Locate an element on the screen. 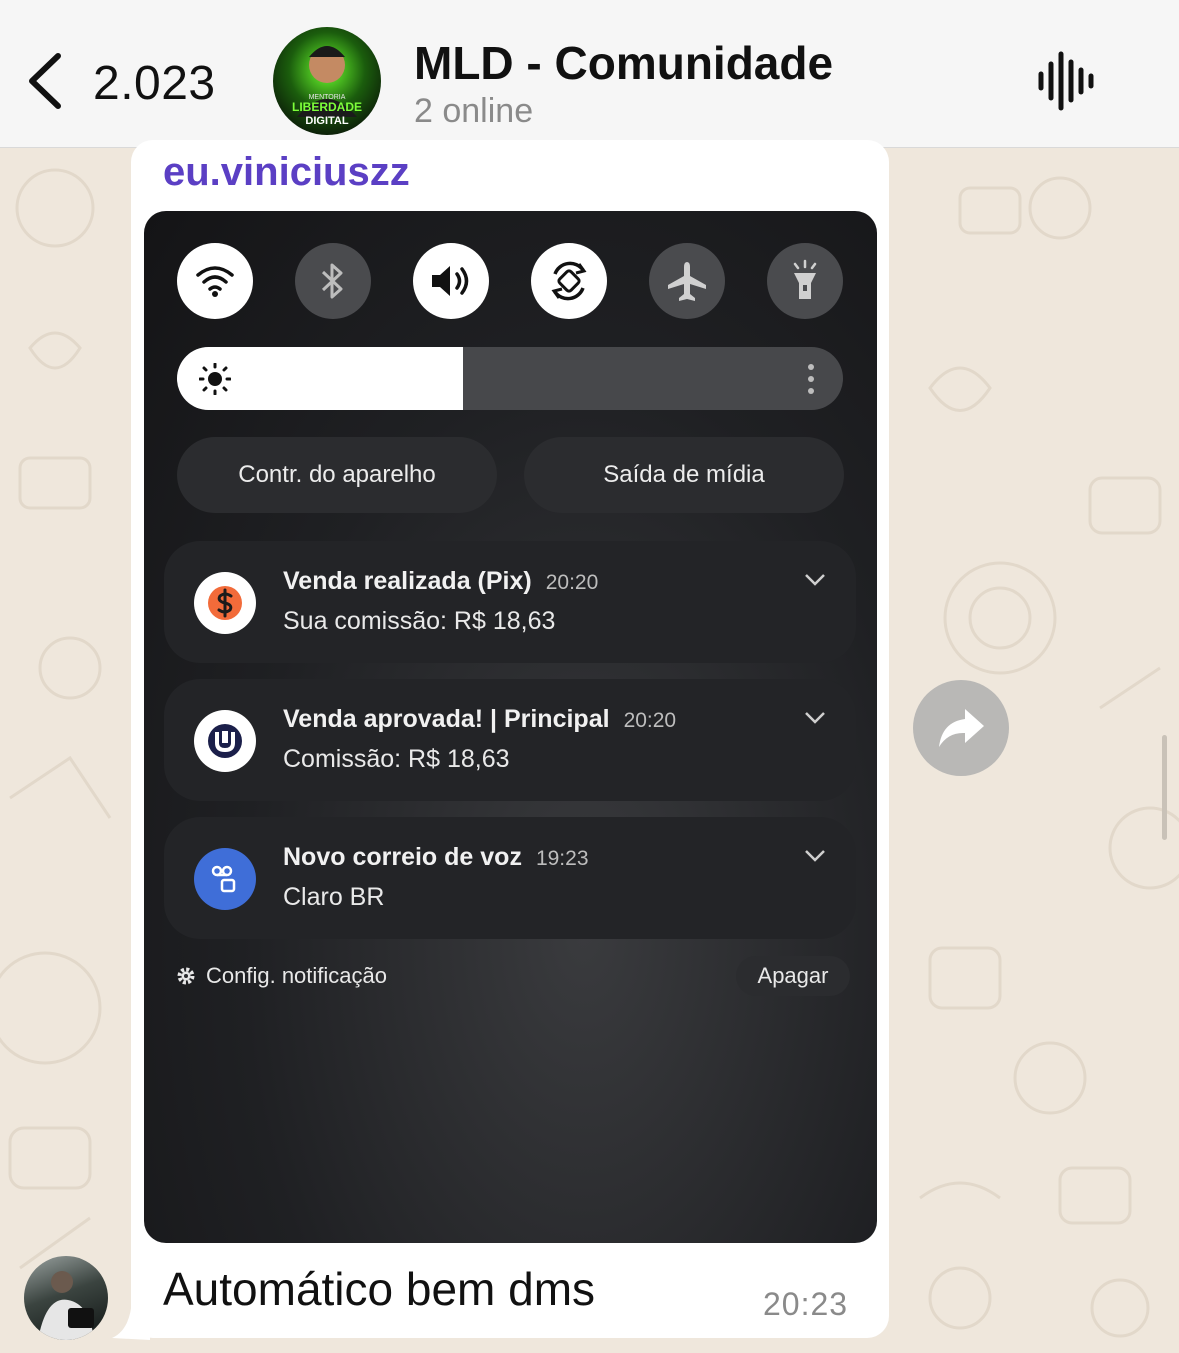 The height and width of the screenshot is (1353, 1179). chevron-left-icon is located at coordinates (45, 81).